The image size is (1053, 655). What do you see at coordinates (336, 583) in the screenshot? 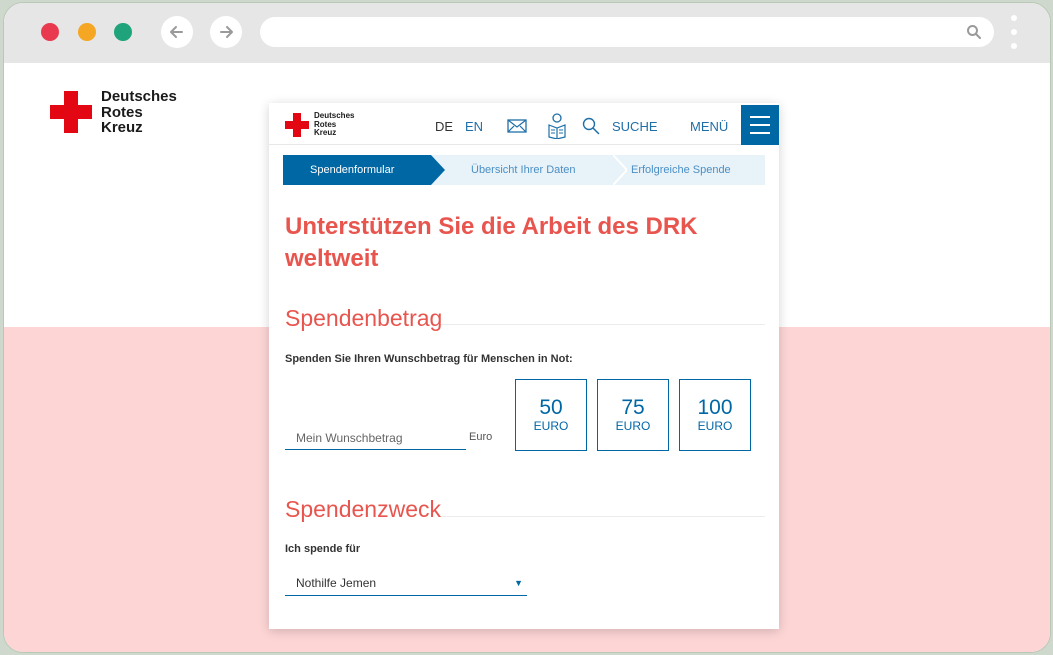
I see `purpose-selected-value: Nothilfe Jemen` at bounding box center [336, 583].